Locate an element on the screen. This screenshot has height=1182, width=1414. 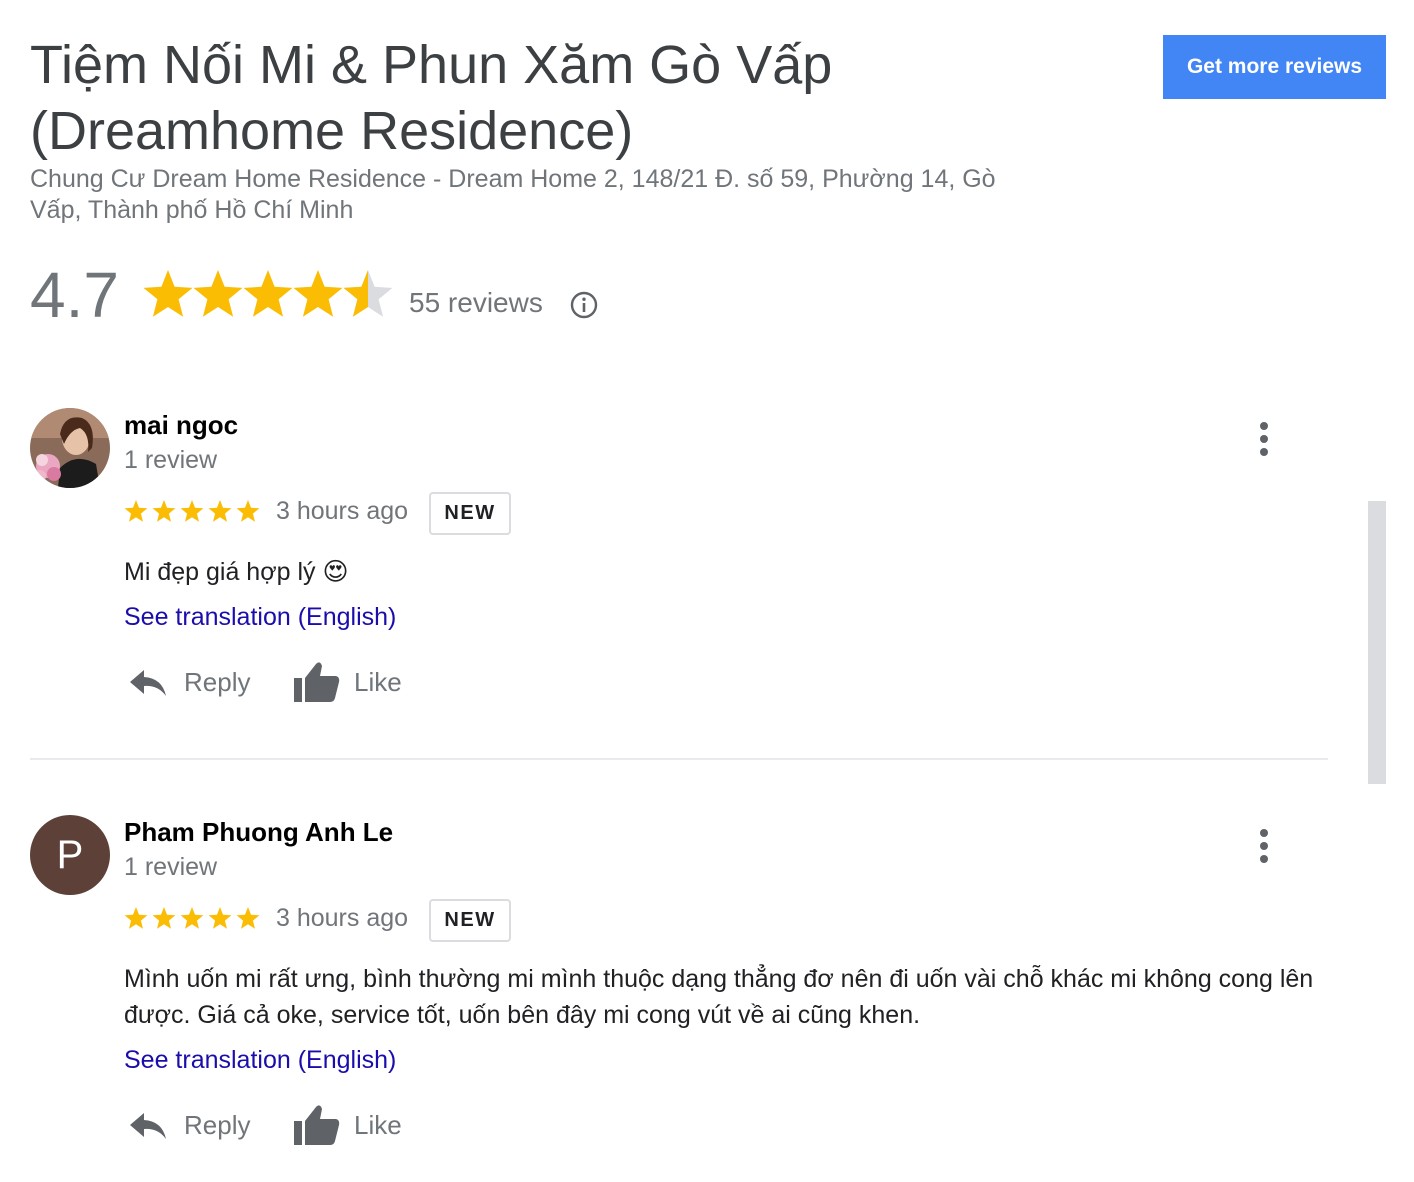
info-icon is located at coordinates (584, 305).